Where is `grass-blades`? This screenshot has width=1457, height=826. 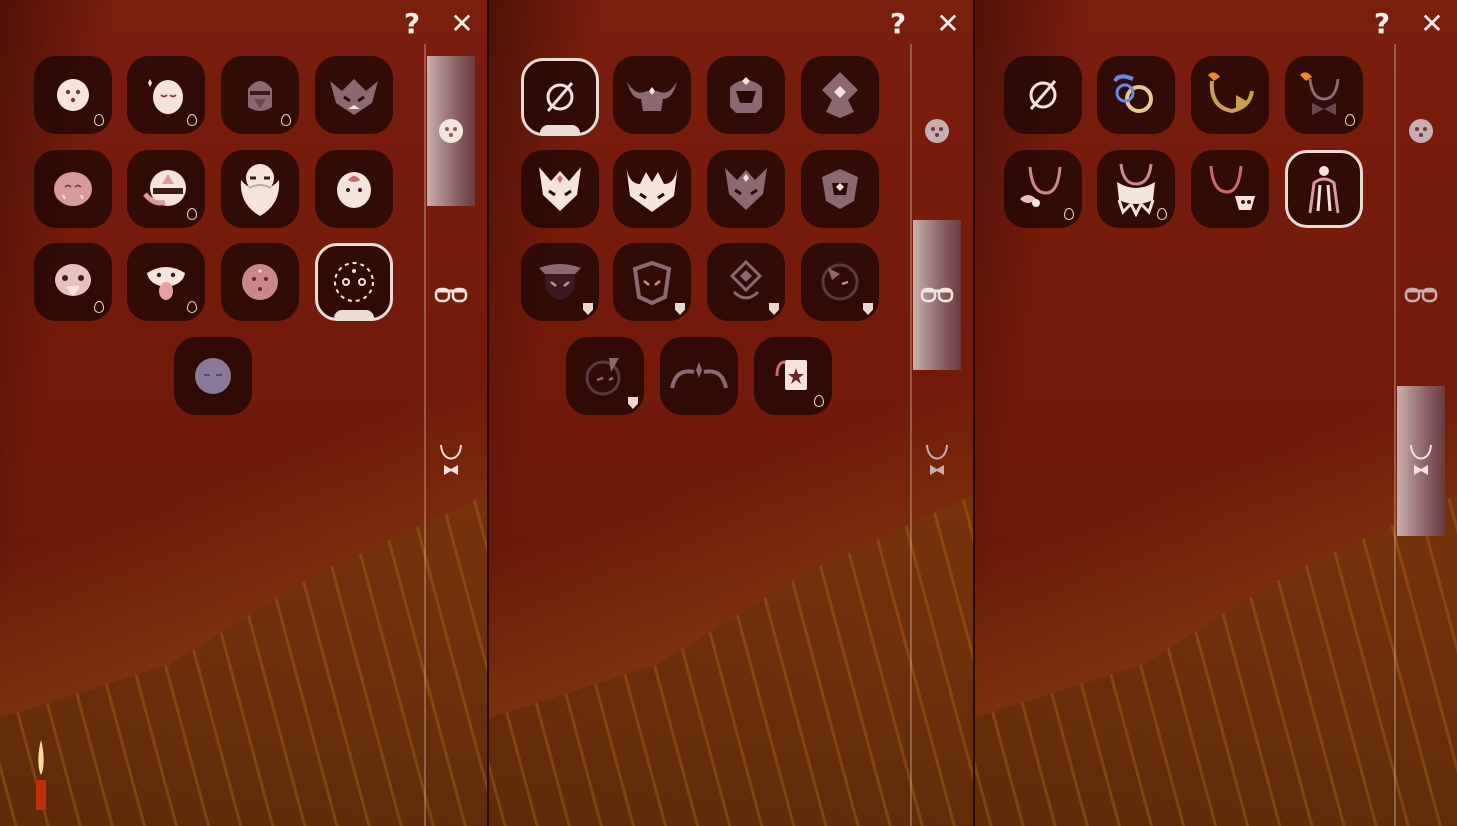 grass-blades is located at coordinates (243, 660).